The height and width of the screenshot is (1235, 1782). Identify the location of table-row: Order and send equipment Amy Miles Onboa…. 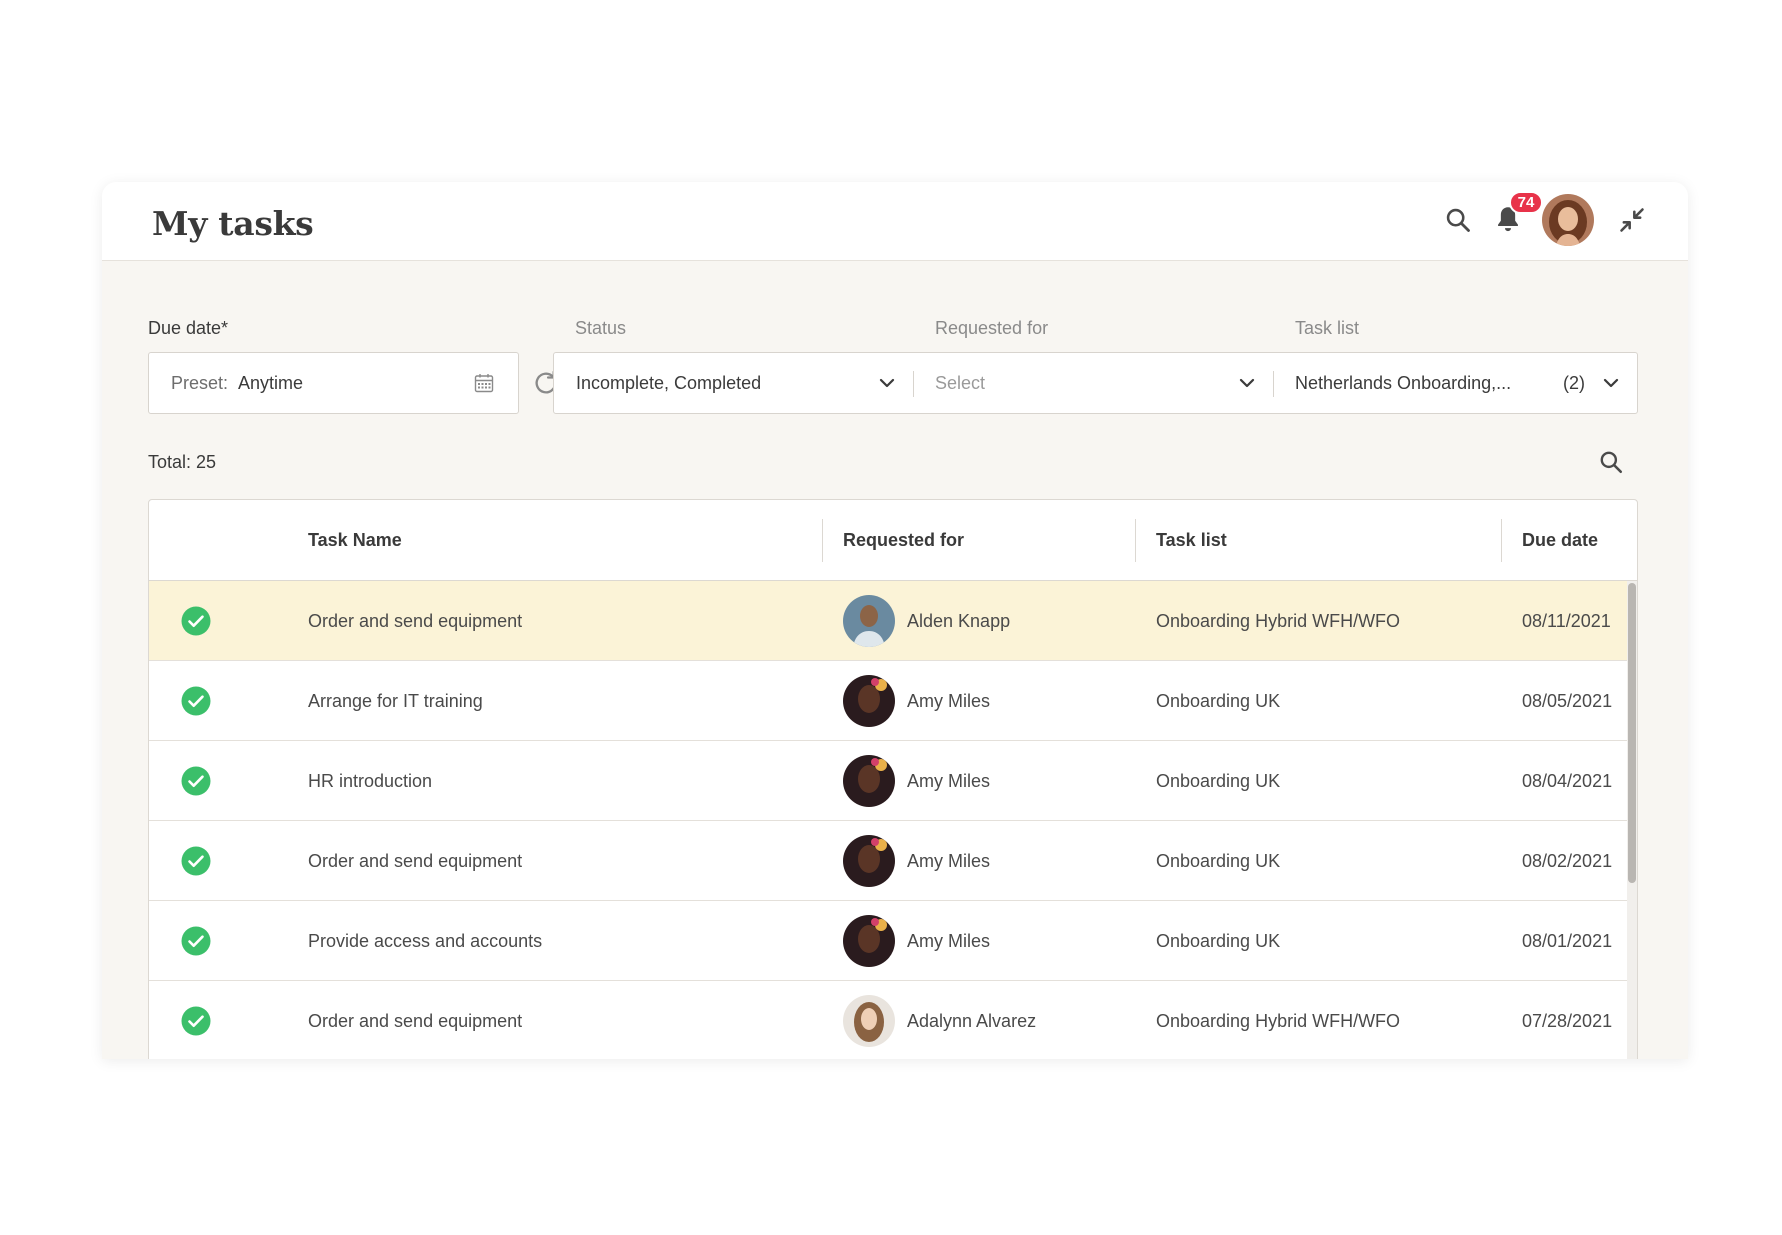
(893, 861).